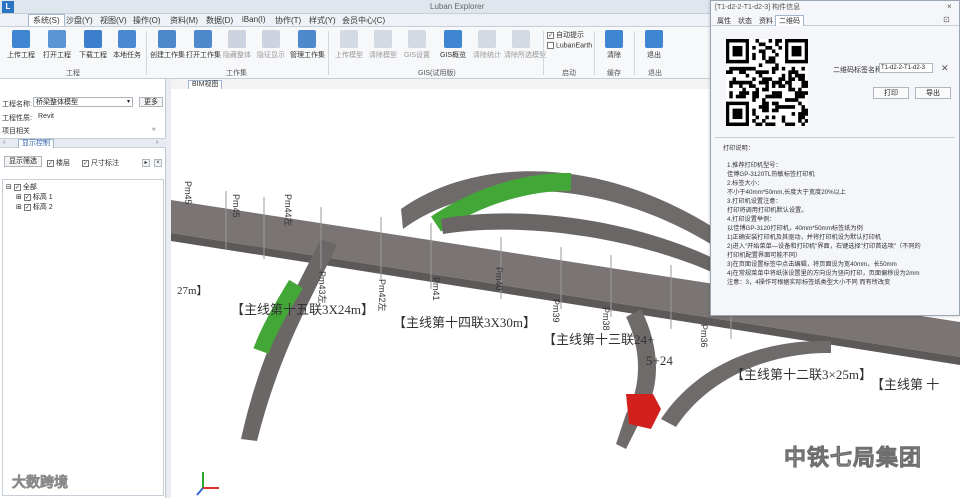 The image size is (960, 498). Describe the element at coordinates (801, 374) in the screenshot. I see `viewport-label: 【主线第十二联3×25m】` at that location.